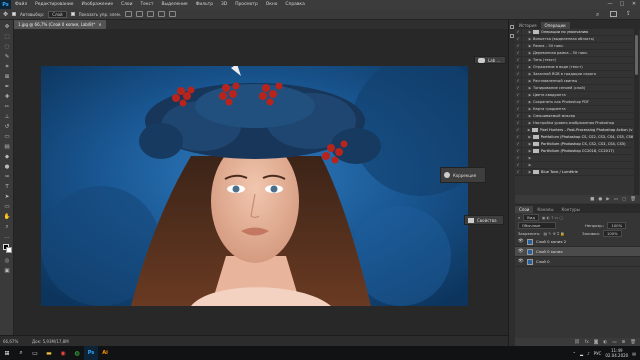 The height and width of the screenshot is (360, 640). What do you see at coordinates (592, 199) in the screenshot?
I see `stop-icon: ■` at bounding box center [592, 199].